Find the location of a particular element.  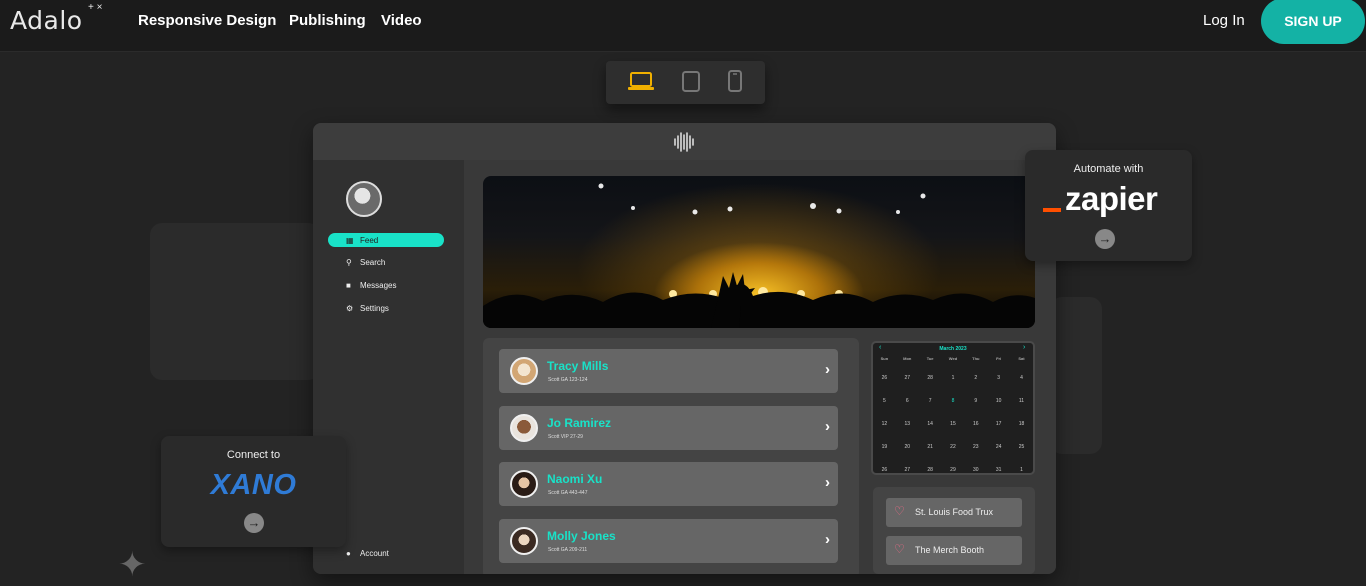

calendar-day: 13 is located at coordinates (907, 424).